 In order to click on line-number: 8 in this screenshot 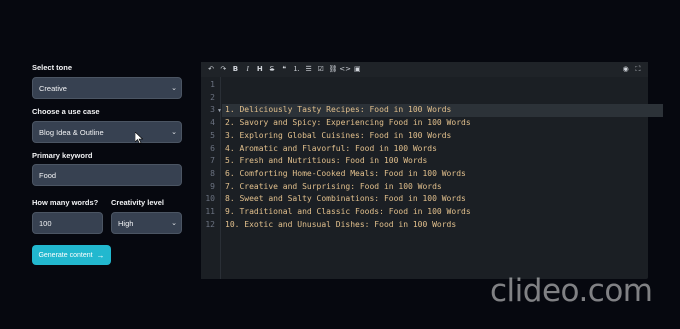, I will do `click(212, 173)`.